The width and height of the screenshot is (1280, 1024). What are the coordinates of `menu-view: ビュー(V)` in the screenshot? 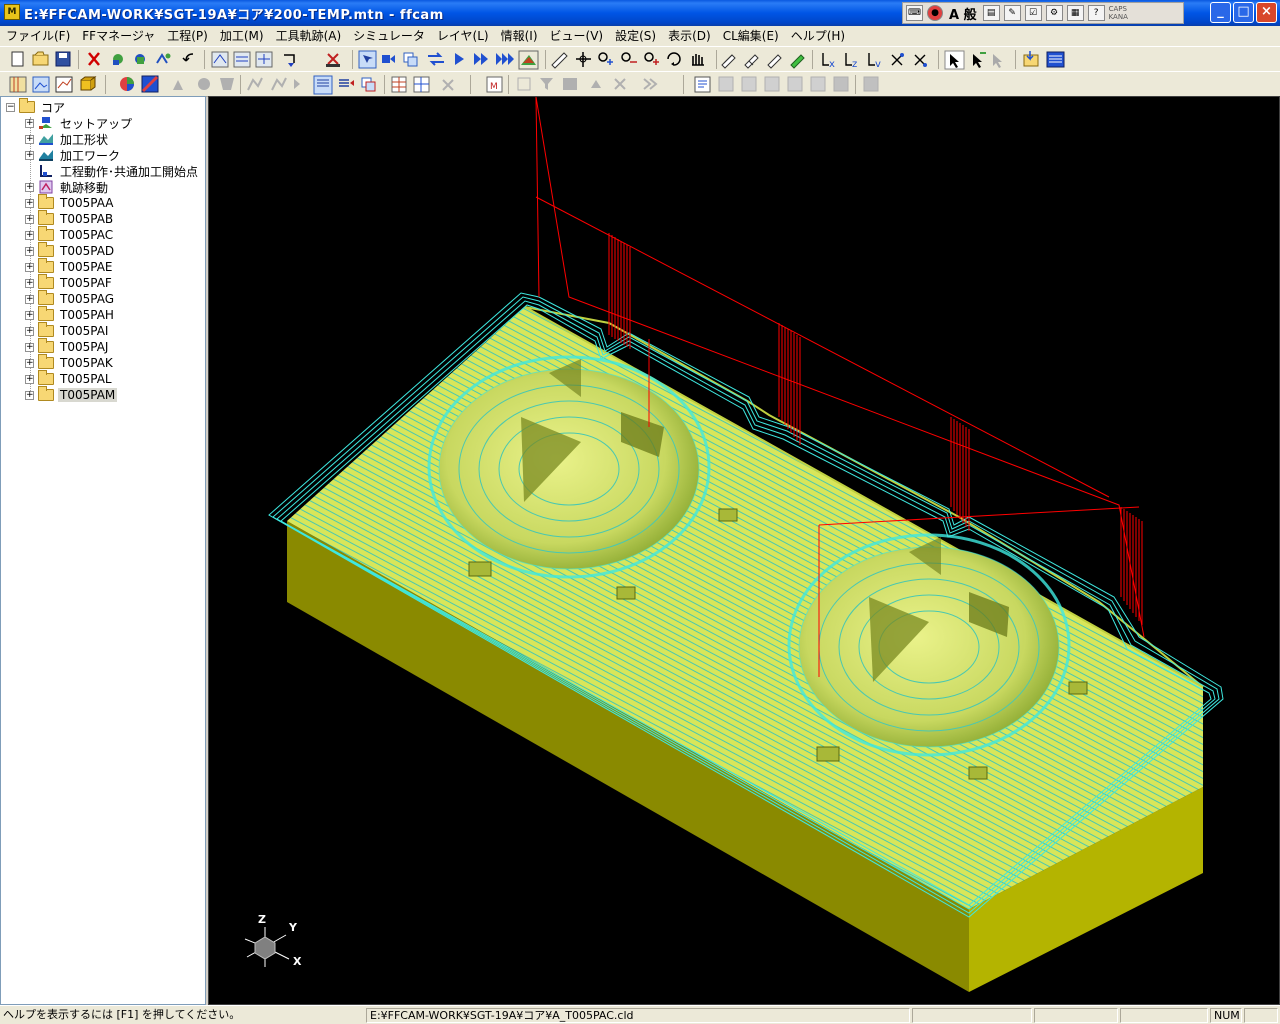 It's located at (577, 36).